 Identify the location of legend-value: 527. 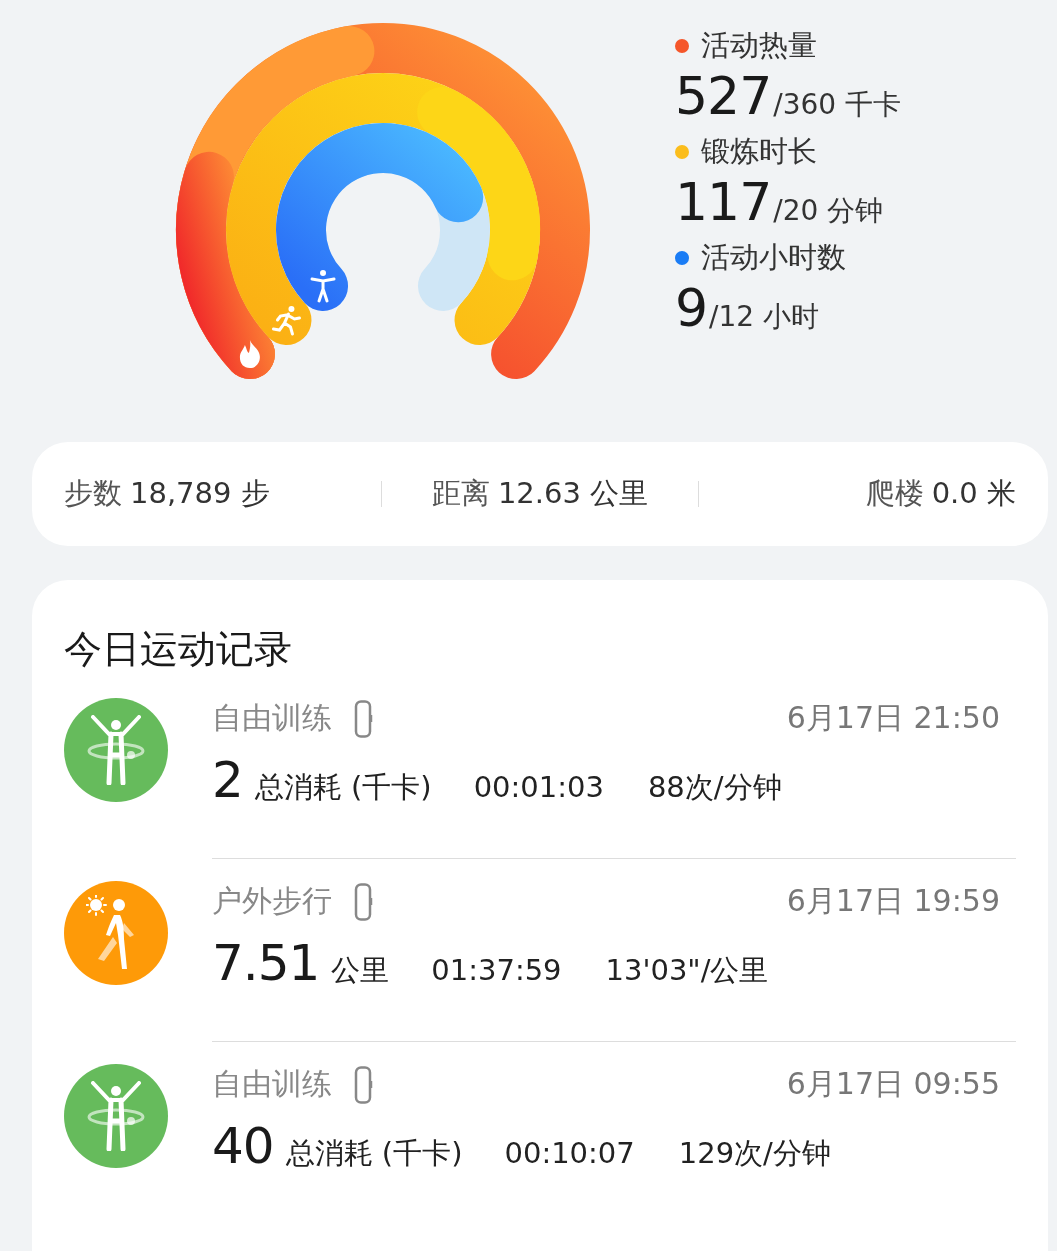
(723, 96).